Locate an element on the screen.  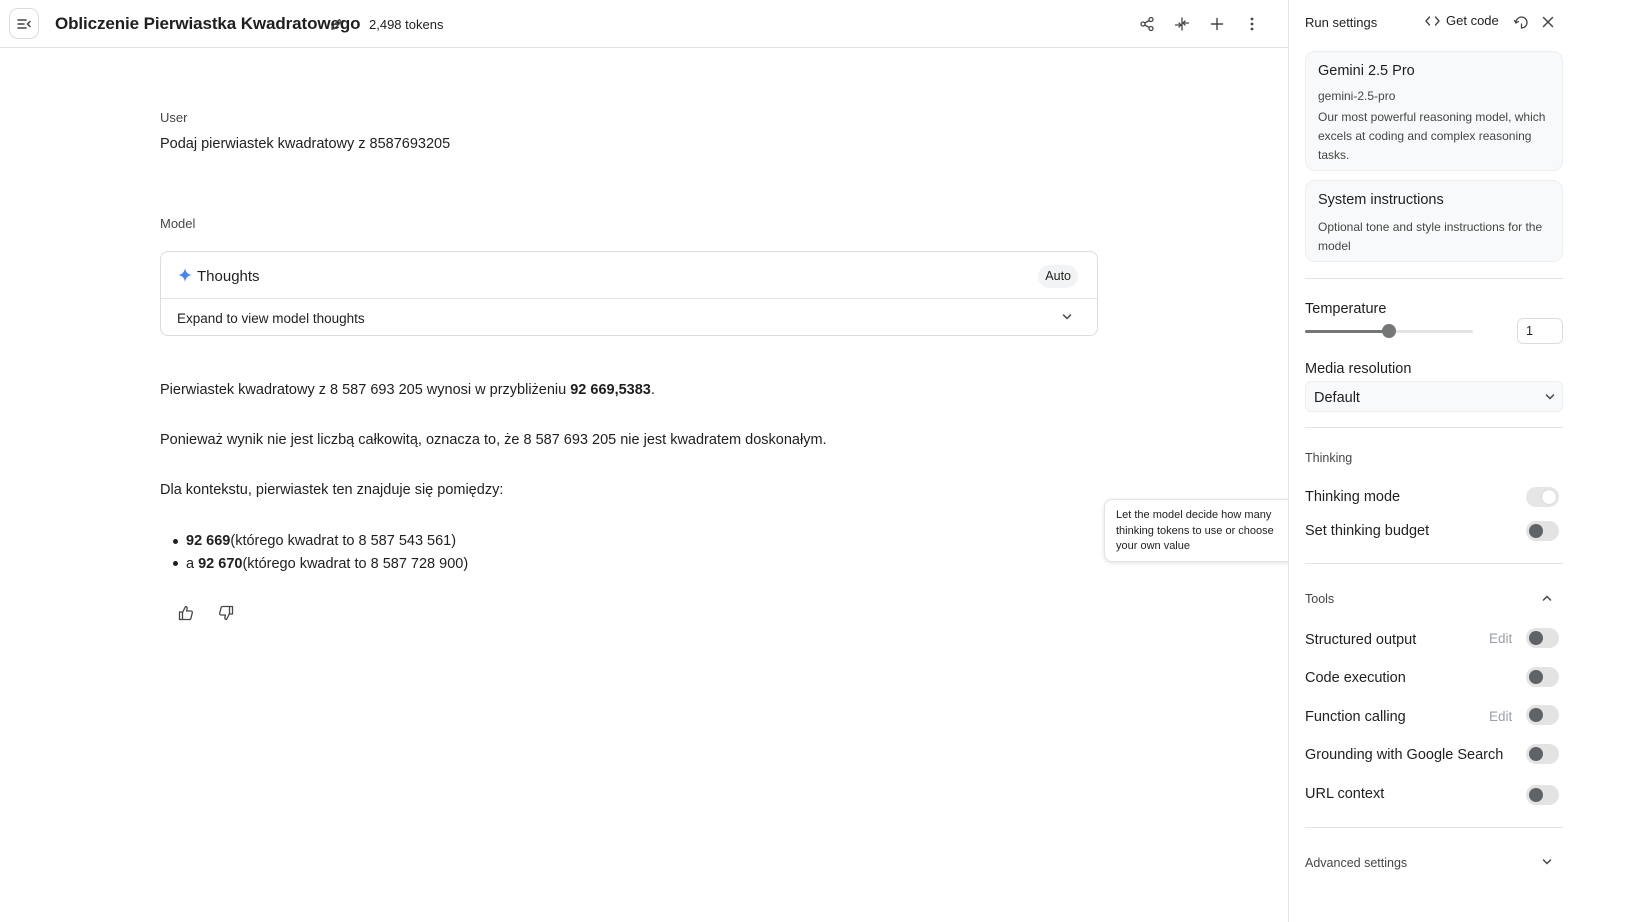
answer-value: 92 669,5383 is located at coordinates (610, 390).